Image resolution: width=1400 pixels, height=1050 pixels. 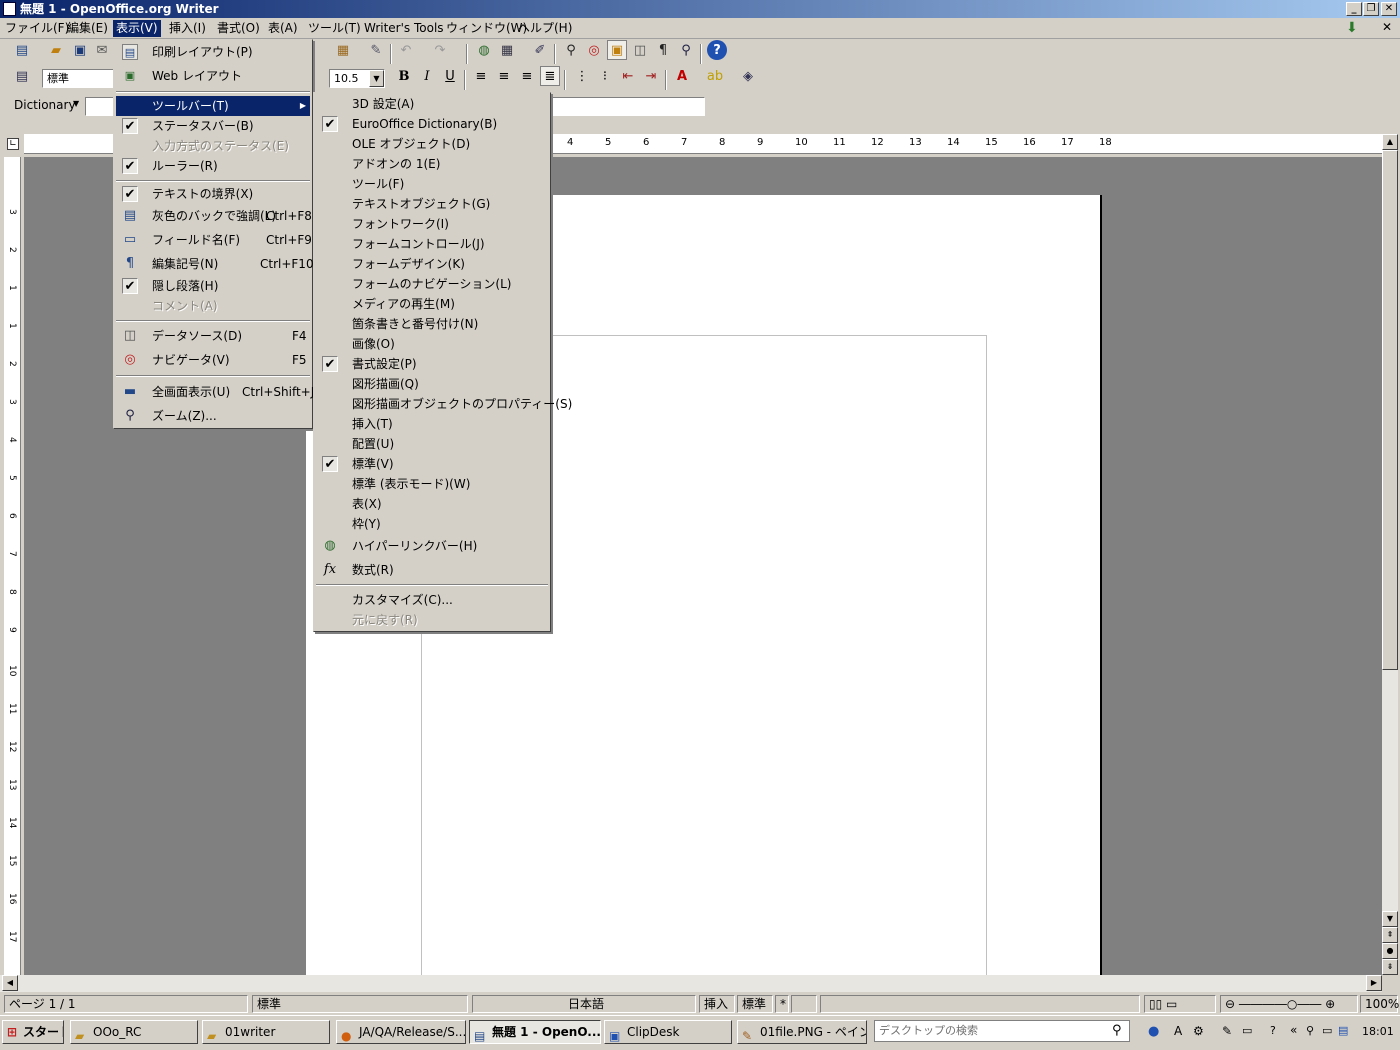 I want to click on toolbar-item-form-design: フォームデザイン(K), so click(x=432, y=264).